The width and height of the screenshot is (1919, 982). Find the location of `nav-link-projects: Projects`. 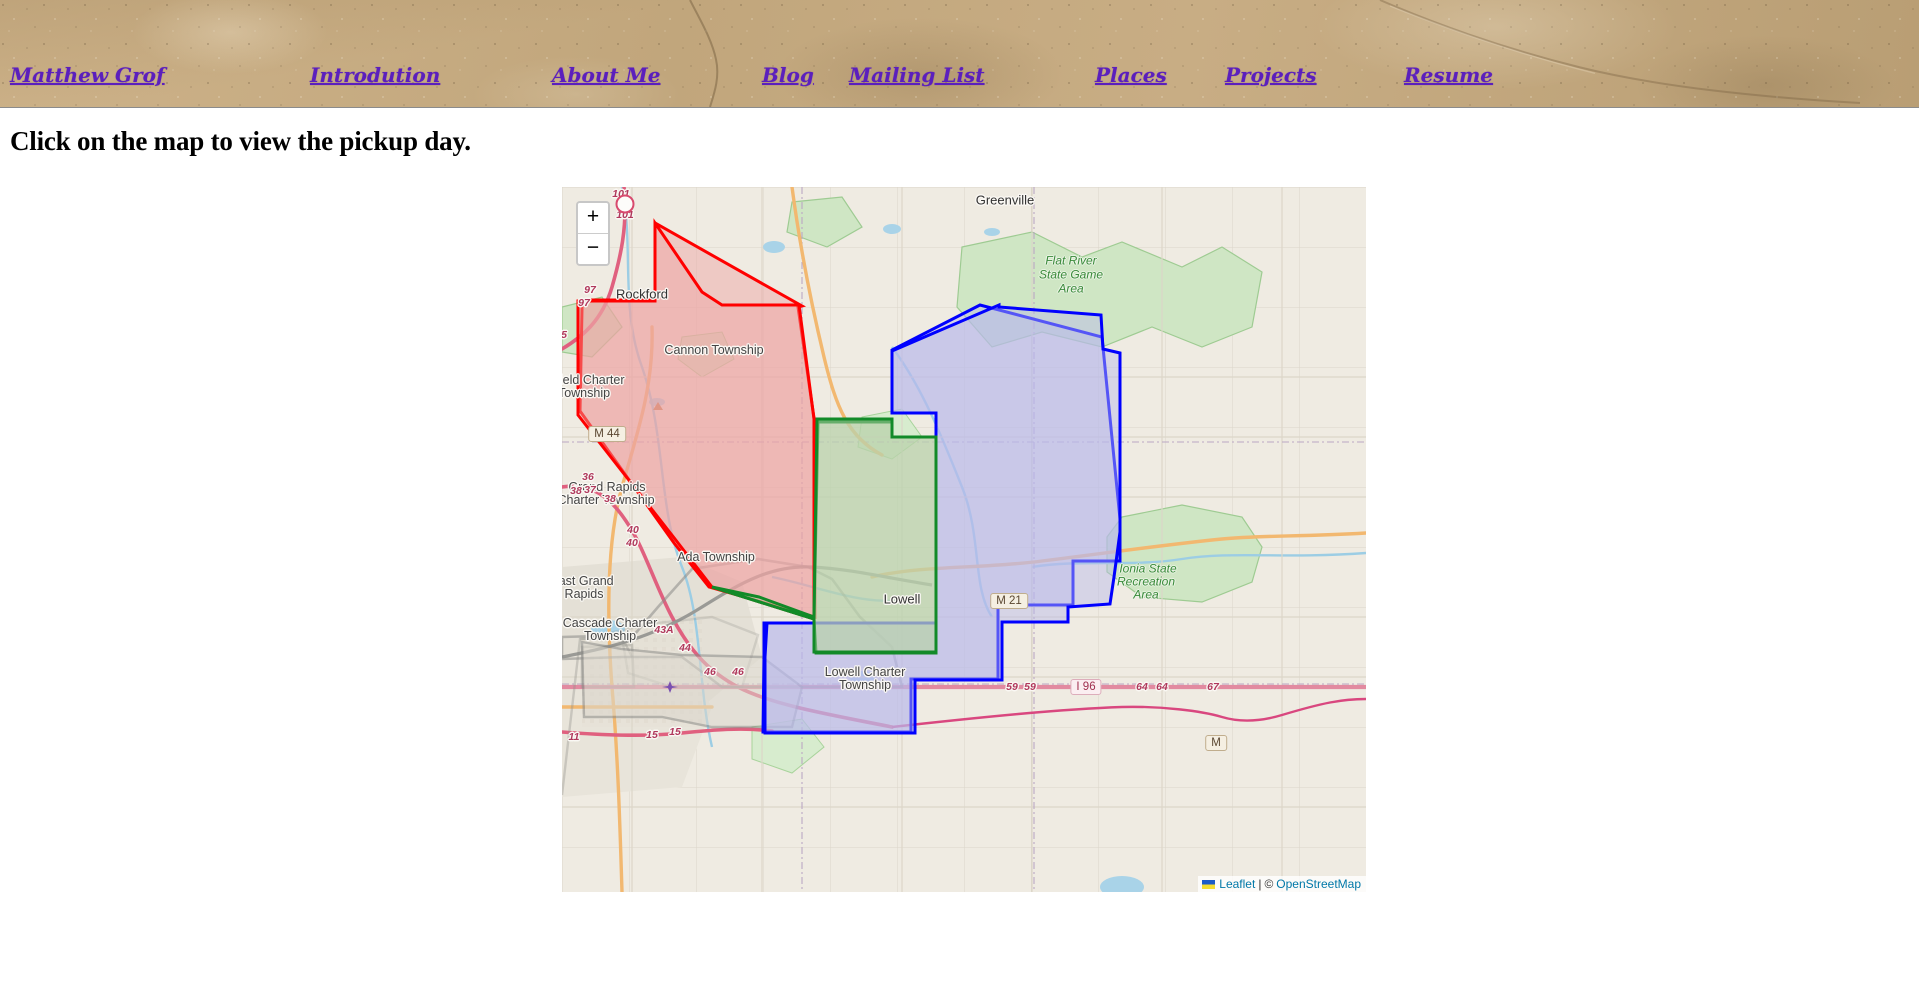

nav-link-projects: Projects is located at coordinates (1271, 75).